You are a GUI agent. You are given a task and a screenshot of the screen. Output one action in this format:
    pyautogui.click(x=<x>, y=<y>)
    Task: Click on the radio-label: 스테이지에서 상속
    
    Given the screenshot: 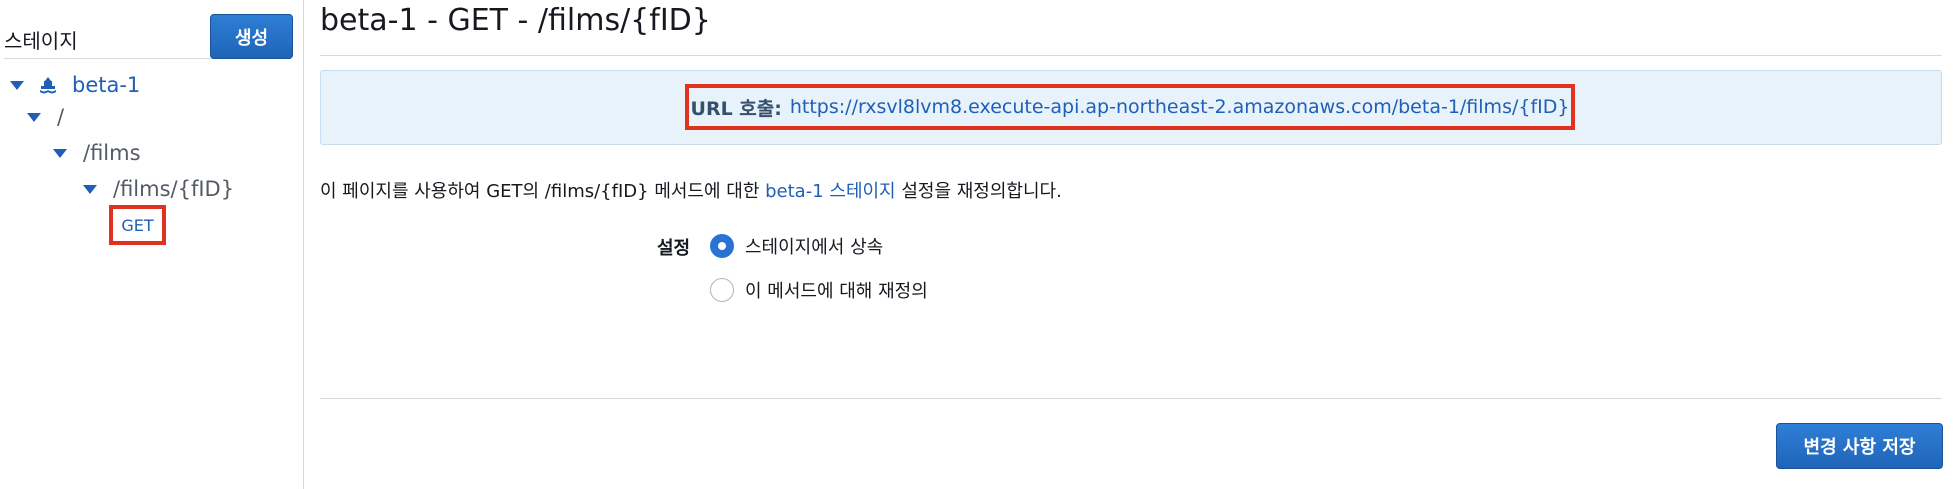 What is the action you would take?
    pyautogui.click(x=814, y=246)
    